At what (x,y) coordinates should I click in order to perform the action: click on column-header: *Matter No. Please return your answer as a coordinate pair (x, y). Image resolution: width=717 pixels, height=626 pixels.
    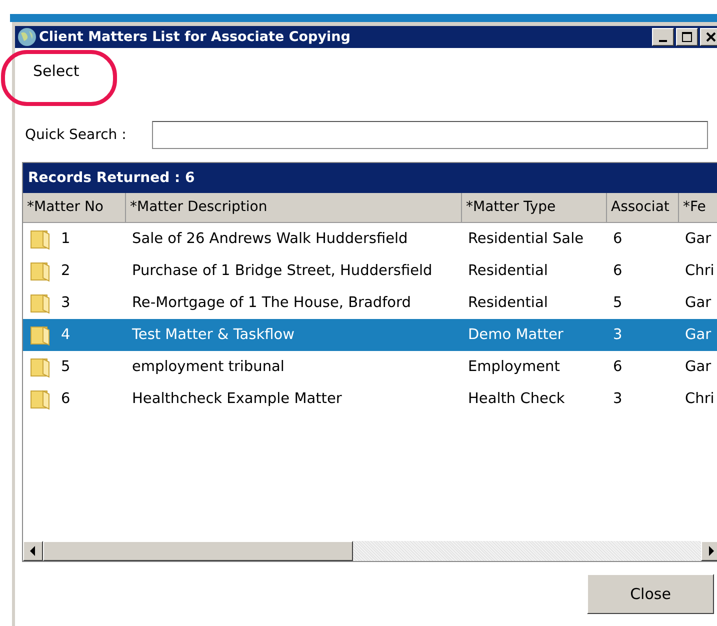
    Looking at the image, I should click on (74, 207).